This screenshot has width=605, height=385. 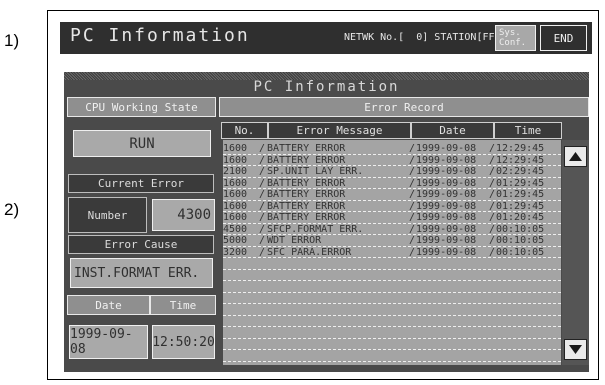 I want to click on cpu-state-value: RUN, so click(x=142, y=143).